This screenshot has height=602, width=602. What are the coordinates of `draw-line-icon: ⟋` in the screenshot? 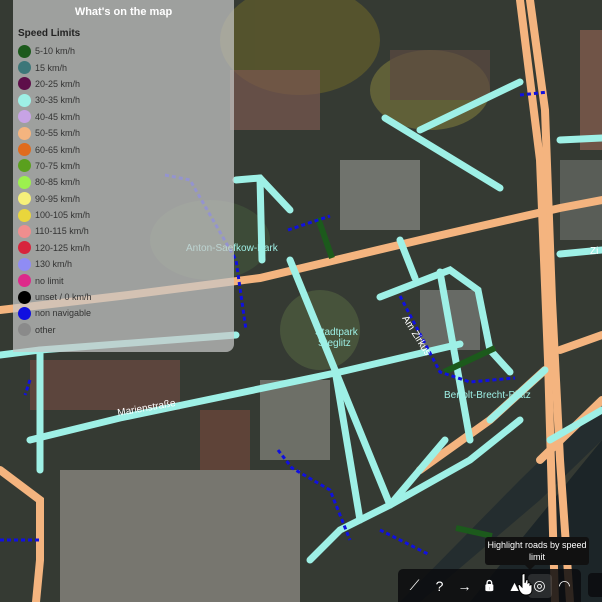 It's located at (414, 585).